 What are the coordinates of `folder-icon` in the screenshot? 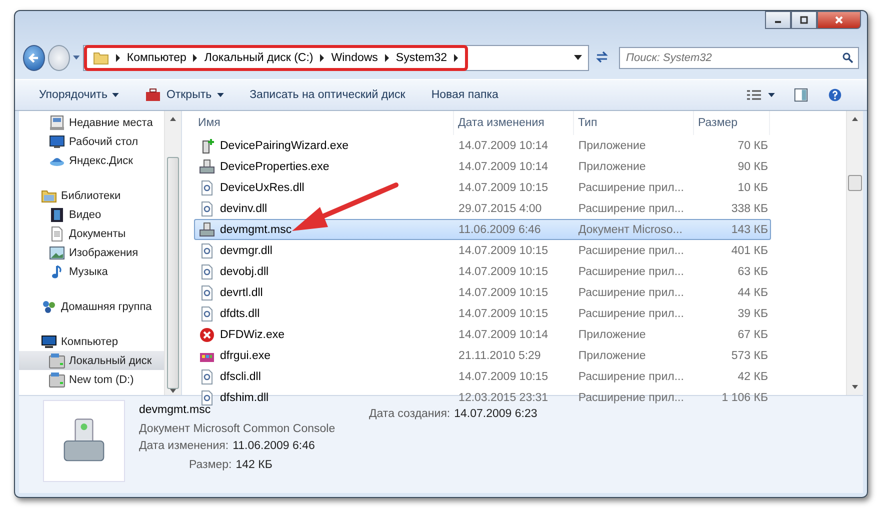 It's located at (100, 58).